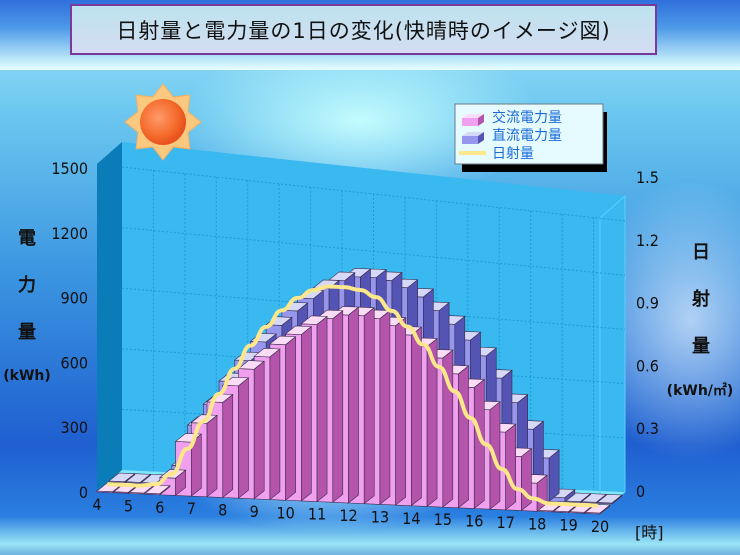 Image resolution: width=740 pixels, height=555 pixels. Describe the element at coordinates (647, 240) in the screenshot. I see `y-right-tick-label: 1.2` at that location.